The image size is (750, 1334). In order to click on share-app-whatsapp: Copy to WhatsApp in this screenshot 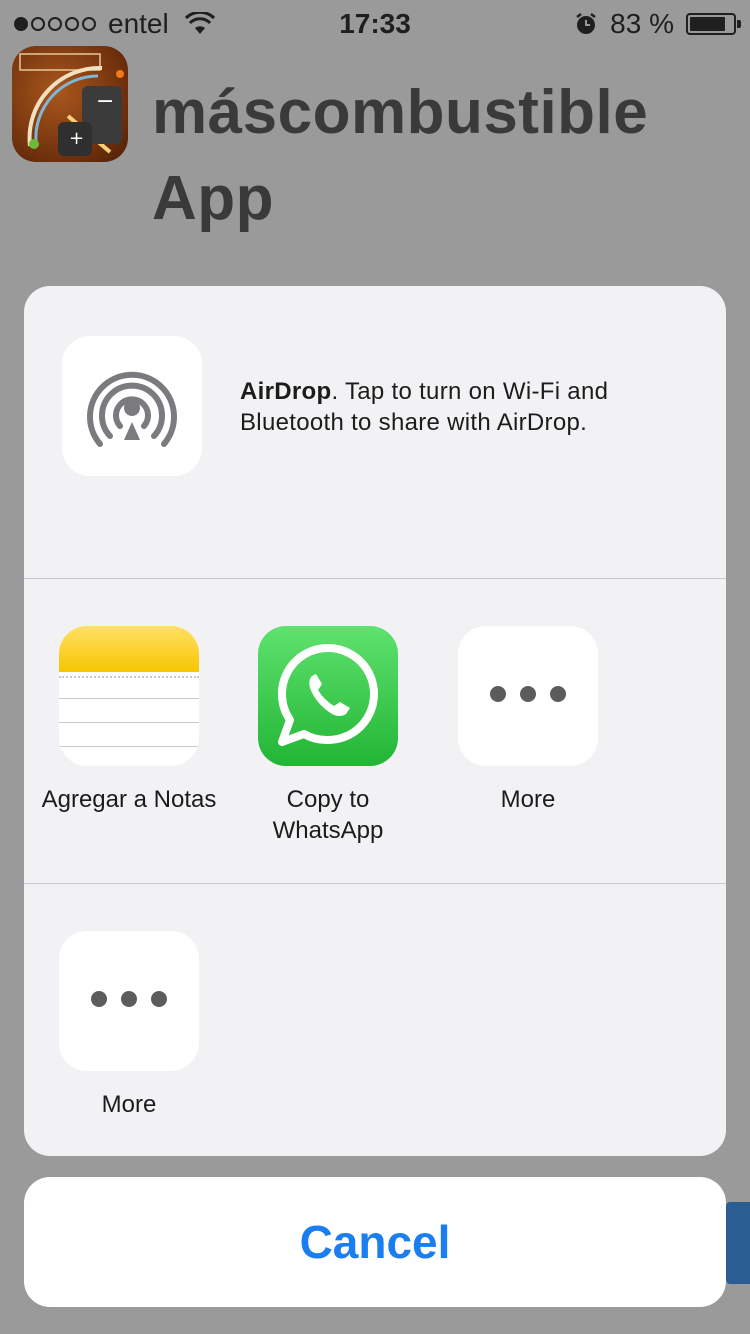, I will do `click(328, 736)`.